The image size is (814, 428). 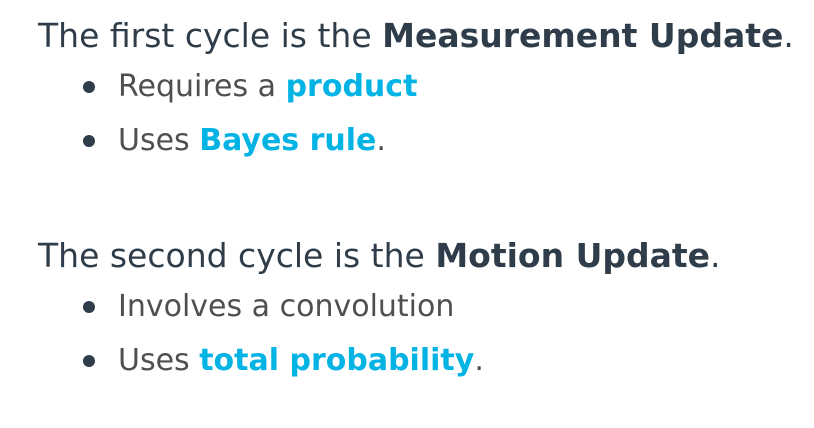 I want to click on list-item: Requires a product, so click(x=423, y=87).